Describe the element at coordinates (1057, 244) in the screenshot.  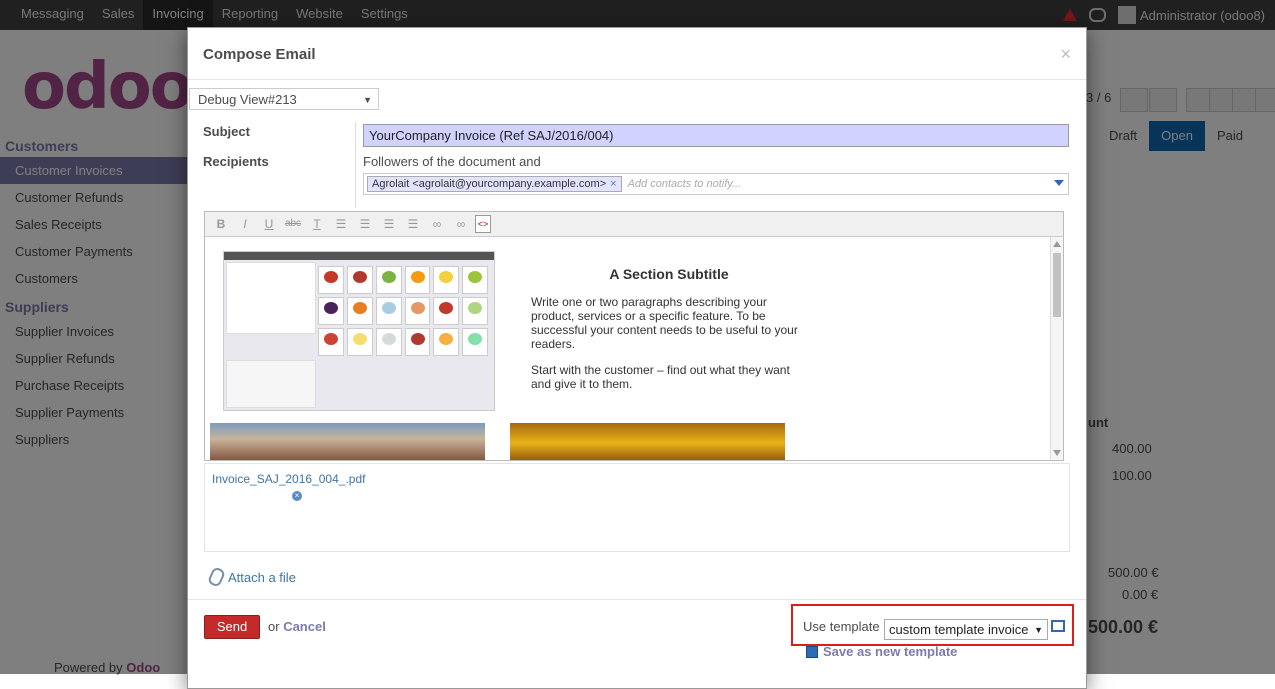
I see `scroll-up-icon` at that location.